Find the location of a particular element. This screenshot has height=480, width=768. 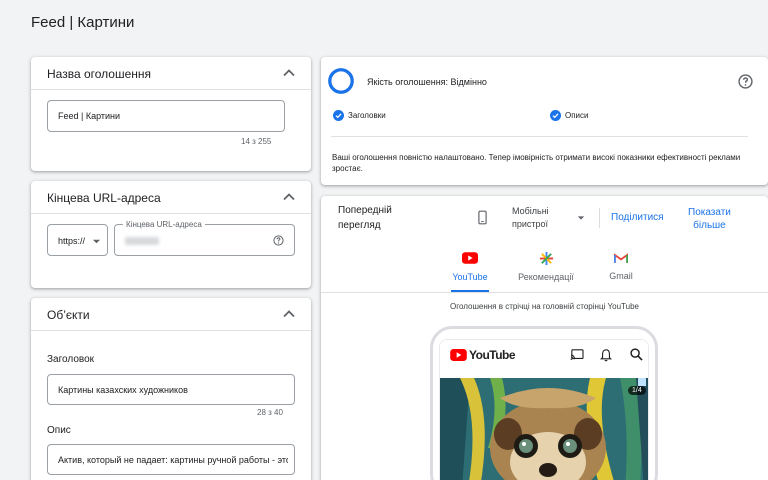

ad-name-title: Назва оголошення is located at coordinates (99, 74).